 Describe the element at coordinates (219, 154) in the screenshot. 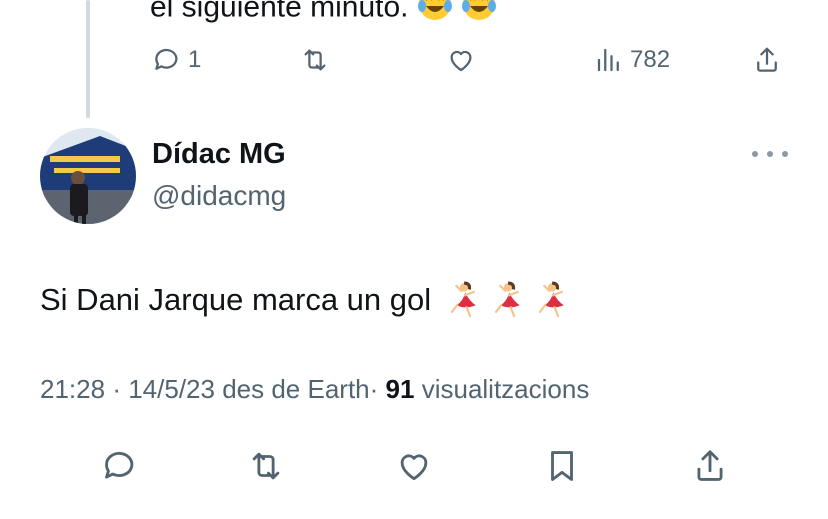

I see `author-display-name: Dídac MG` at that location.